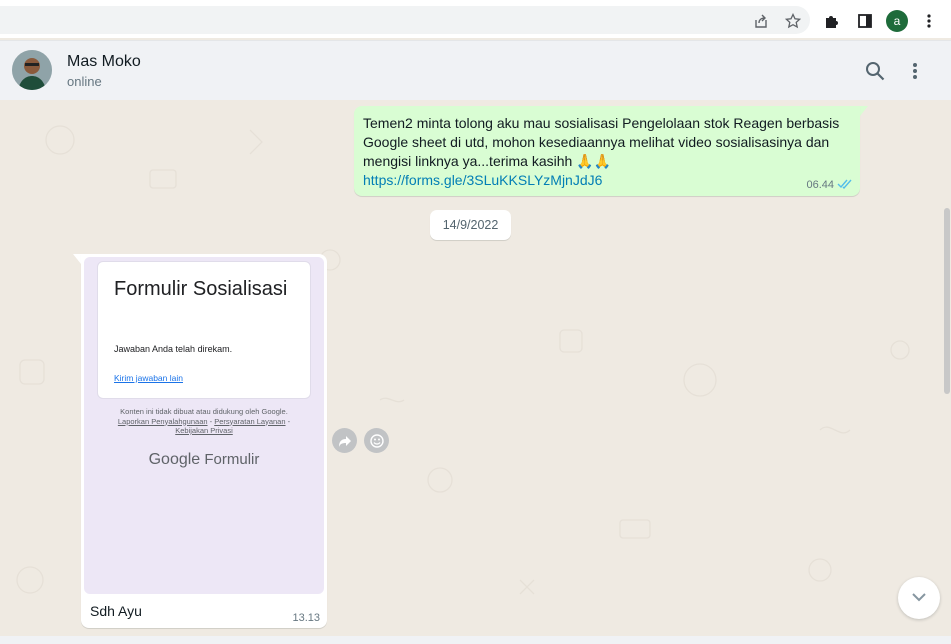  Describe the element at coordinates (947, 301) in the screenshot. I see `chat-scrollbar` at that location.